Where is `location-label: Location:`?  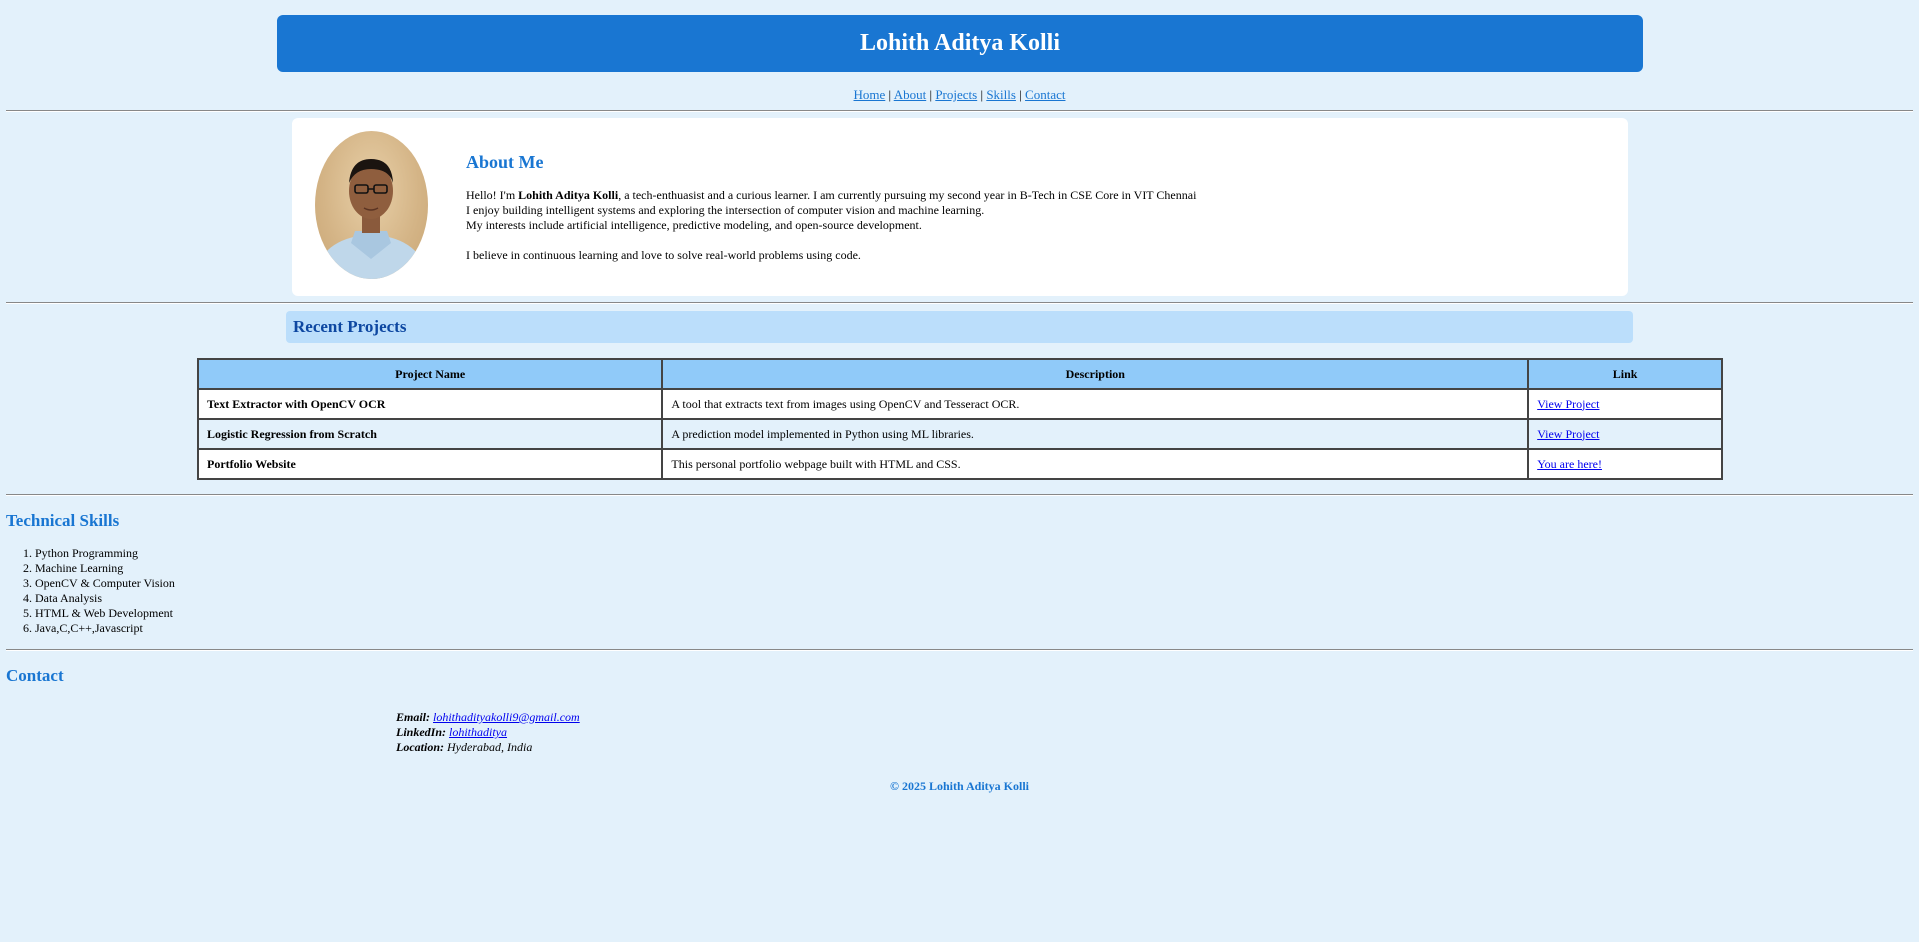 location-label: Location: is located at coordinates (420, 747).